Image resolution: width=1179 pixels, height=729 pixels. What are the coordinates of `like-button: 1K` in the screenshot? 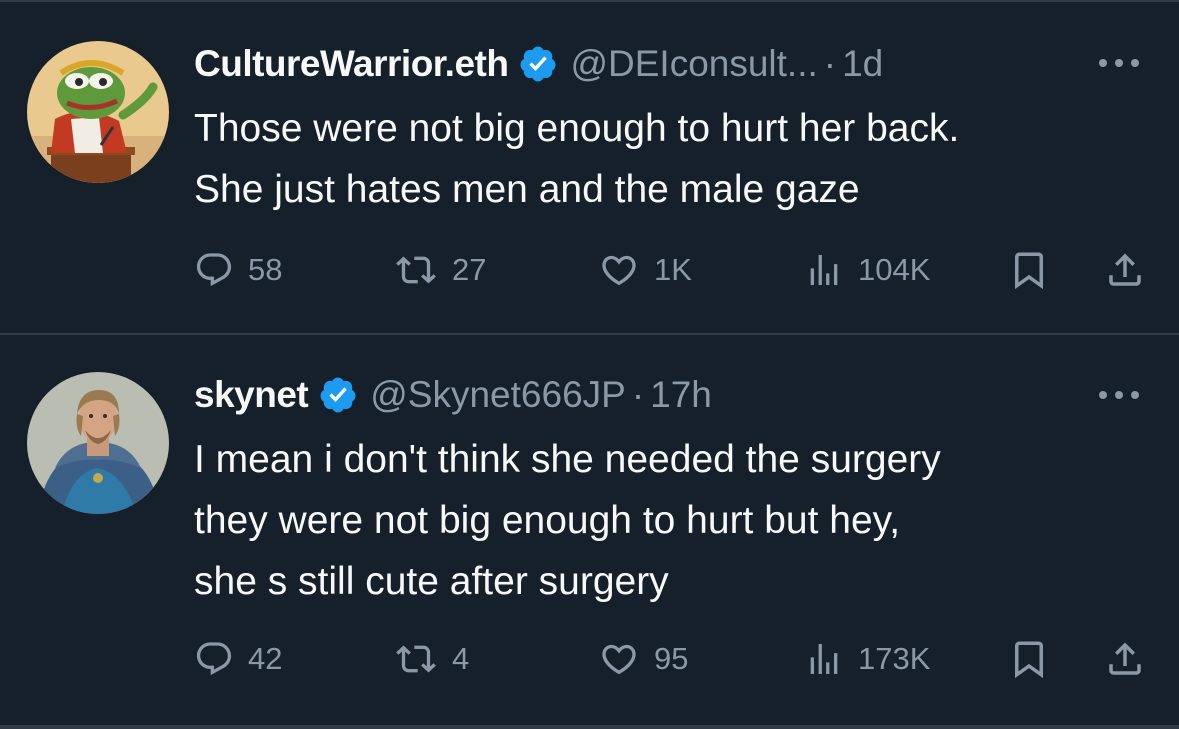 It's located at (645, 270).